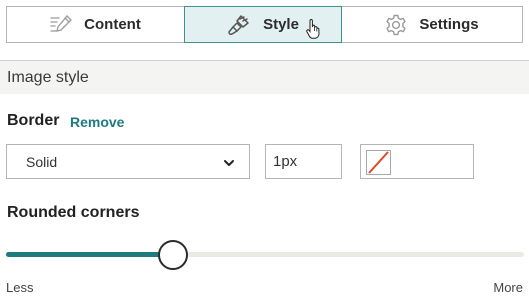 The height and width of the screenshot is (306, 529). What do you see at coordinates (42, 161) in the screenshot?
I see `border-style-value: Solid` at bounding box center [42, 161].